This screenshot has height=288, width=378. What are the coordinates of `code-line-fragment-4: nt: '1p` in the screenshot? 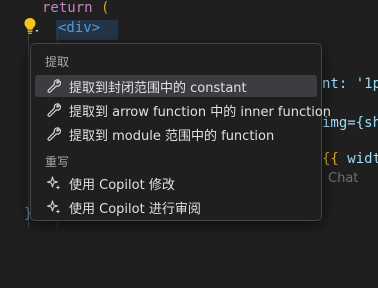 It's located at (350, 84).